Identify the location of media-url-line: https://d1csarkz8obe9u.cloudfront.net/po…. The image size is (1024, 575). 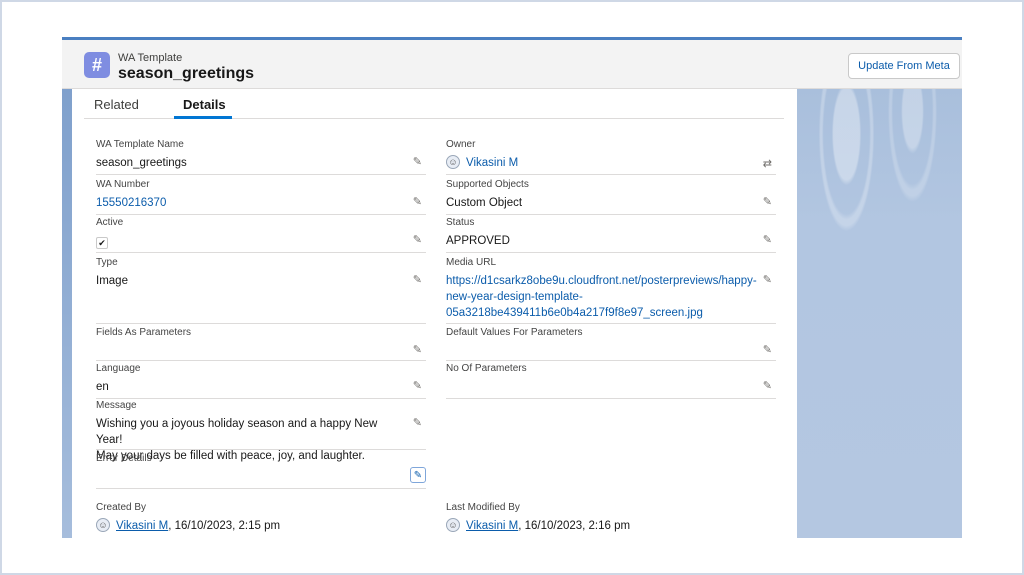
(601, 281).